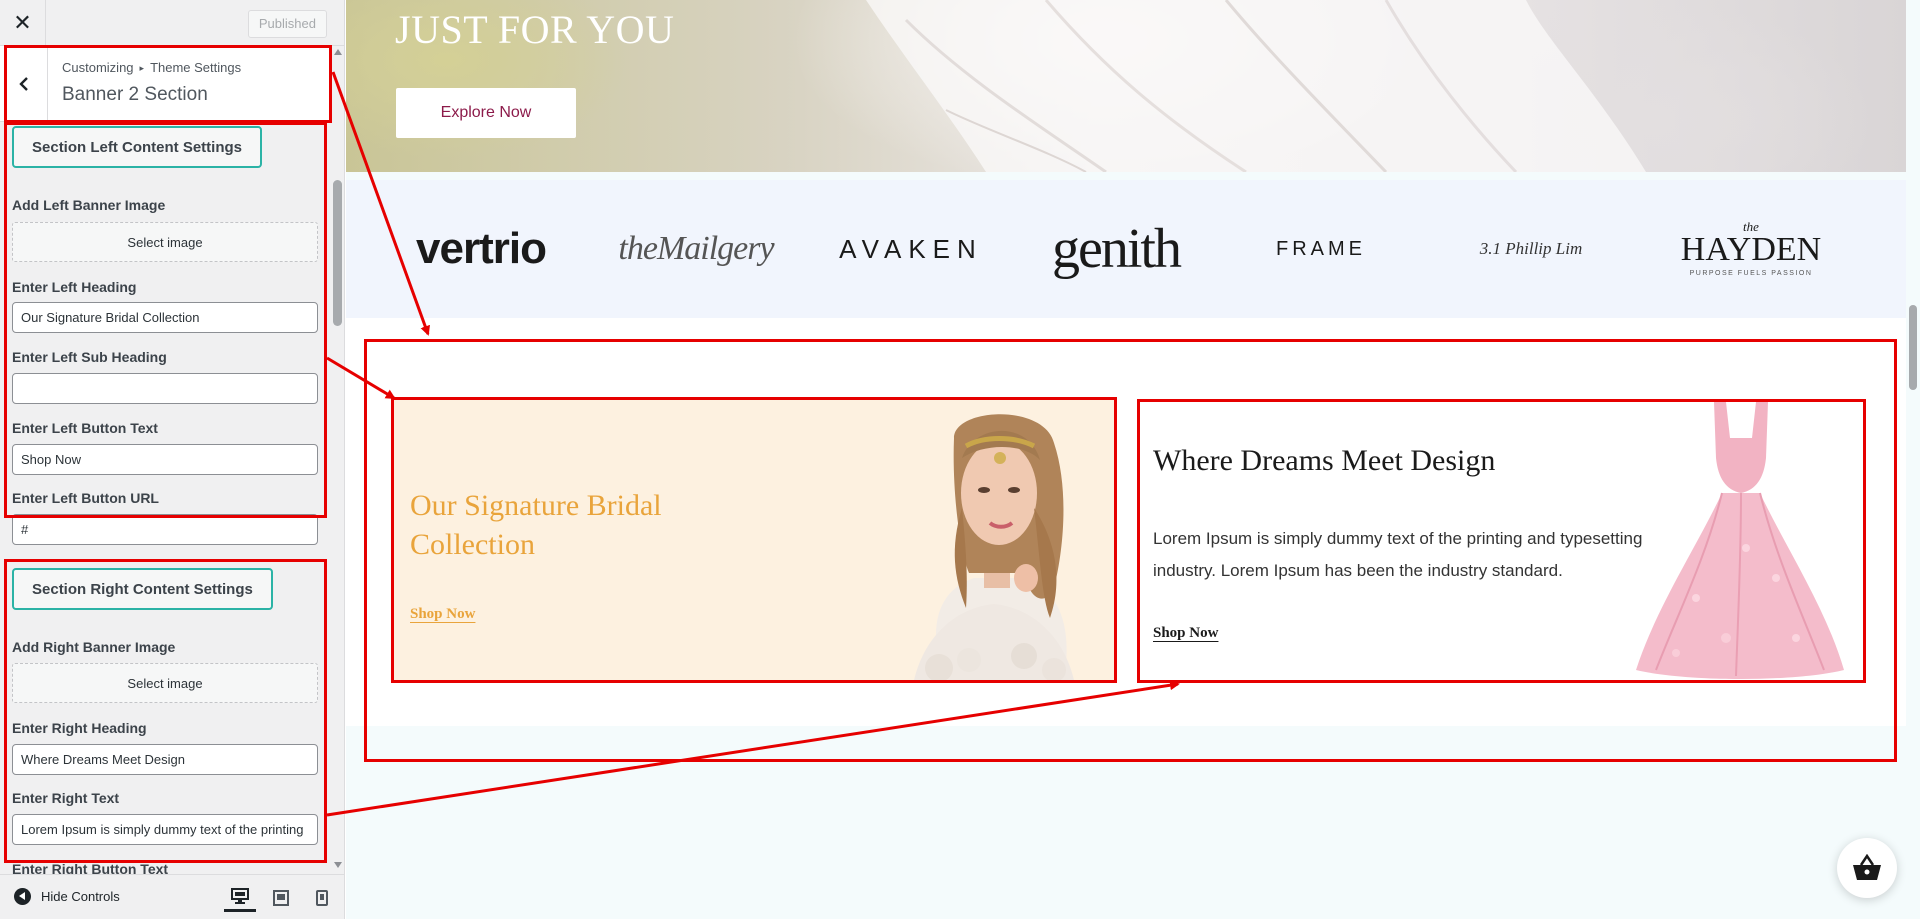 This screenshot has height=919, width=1920. I want to click on desktop-preview-button, so click(240, 897).